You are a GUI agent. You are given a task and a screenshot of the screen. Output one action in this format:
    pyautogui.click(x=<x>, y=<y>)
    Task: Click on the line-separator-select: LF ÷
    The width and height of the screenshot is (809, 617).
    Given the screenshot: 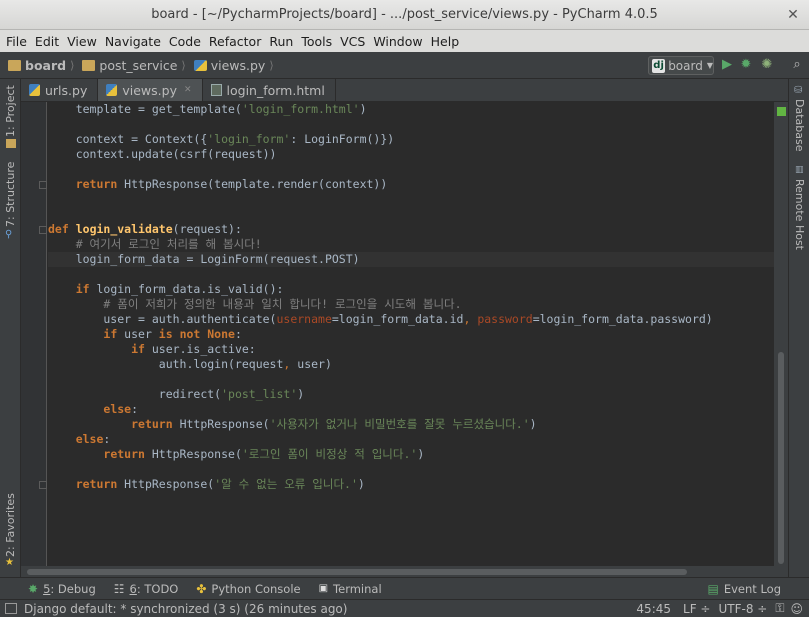 What is the action you would take?
    pyautogui.click(x=696, y=609)
    